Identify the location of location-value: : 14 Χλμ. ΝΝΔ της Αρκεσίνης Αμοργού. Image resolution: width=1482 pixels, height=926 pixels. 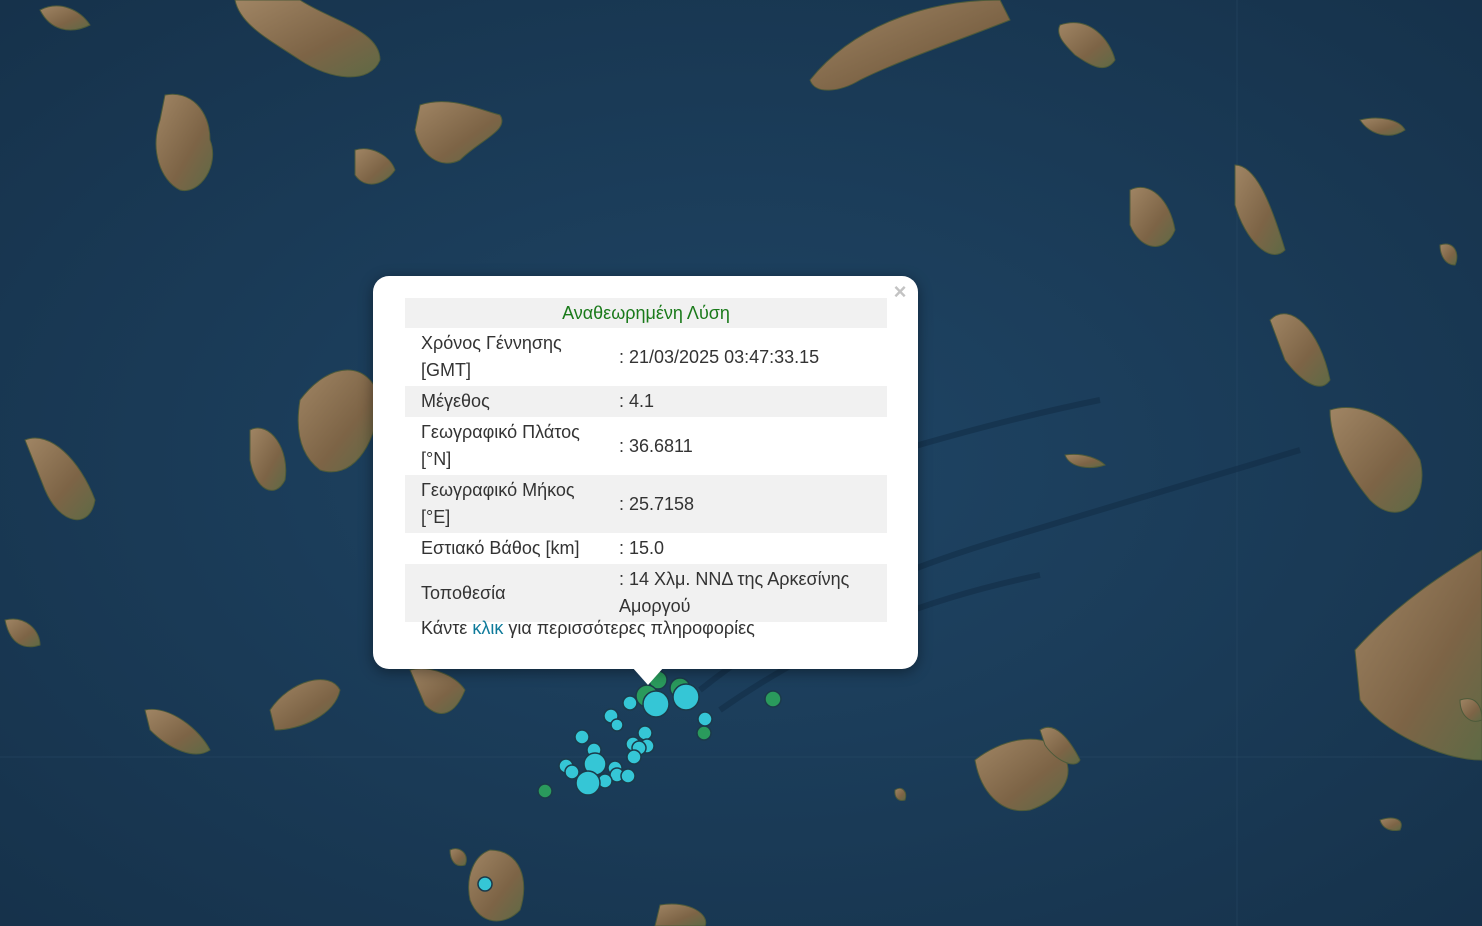
(745, 593).